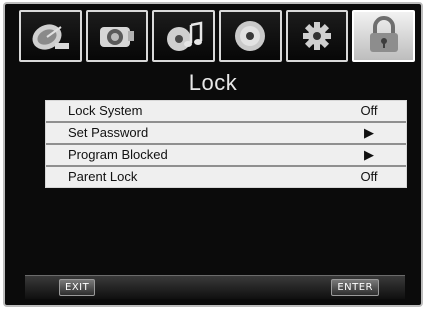  What do you see at coordinates (103, 176) in the screenshot?
I see `menu-item-label: Parent Lock` at bounding box center [103, 176].